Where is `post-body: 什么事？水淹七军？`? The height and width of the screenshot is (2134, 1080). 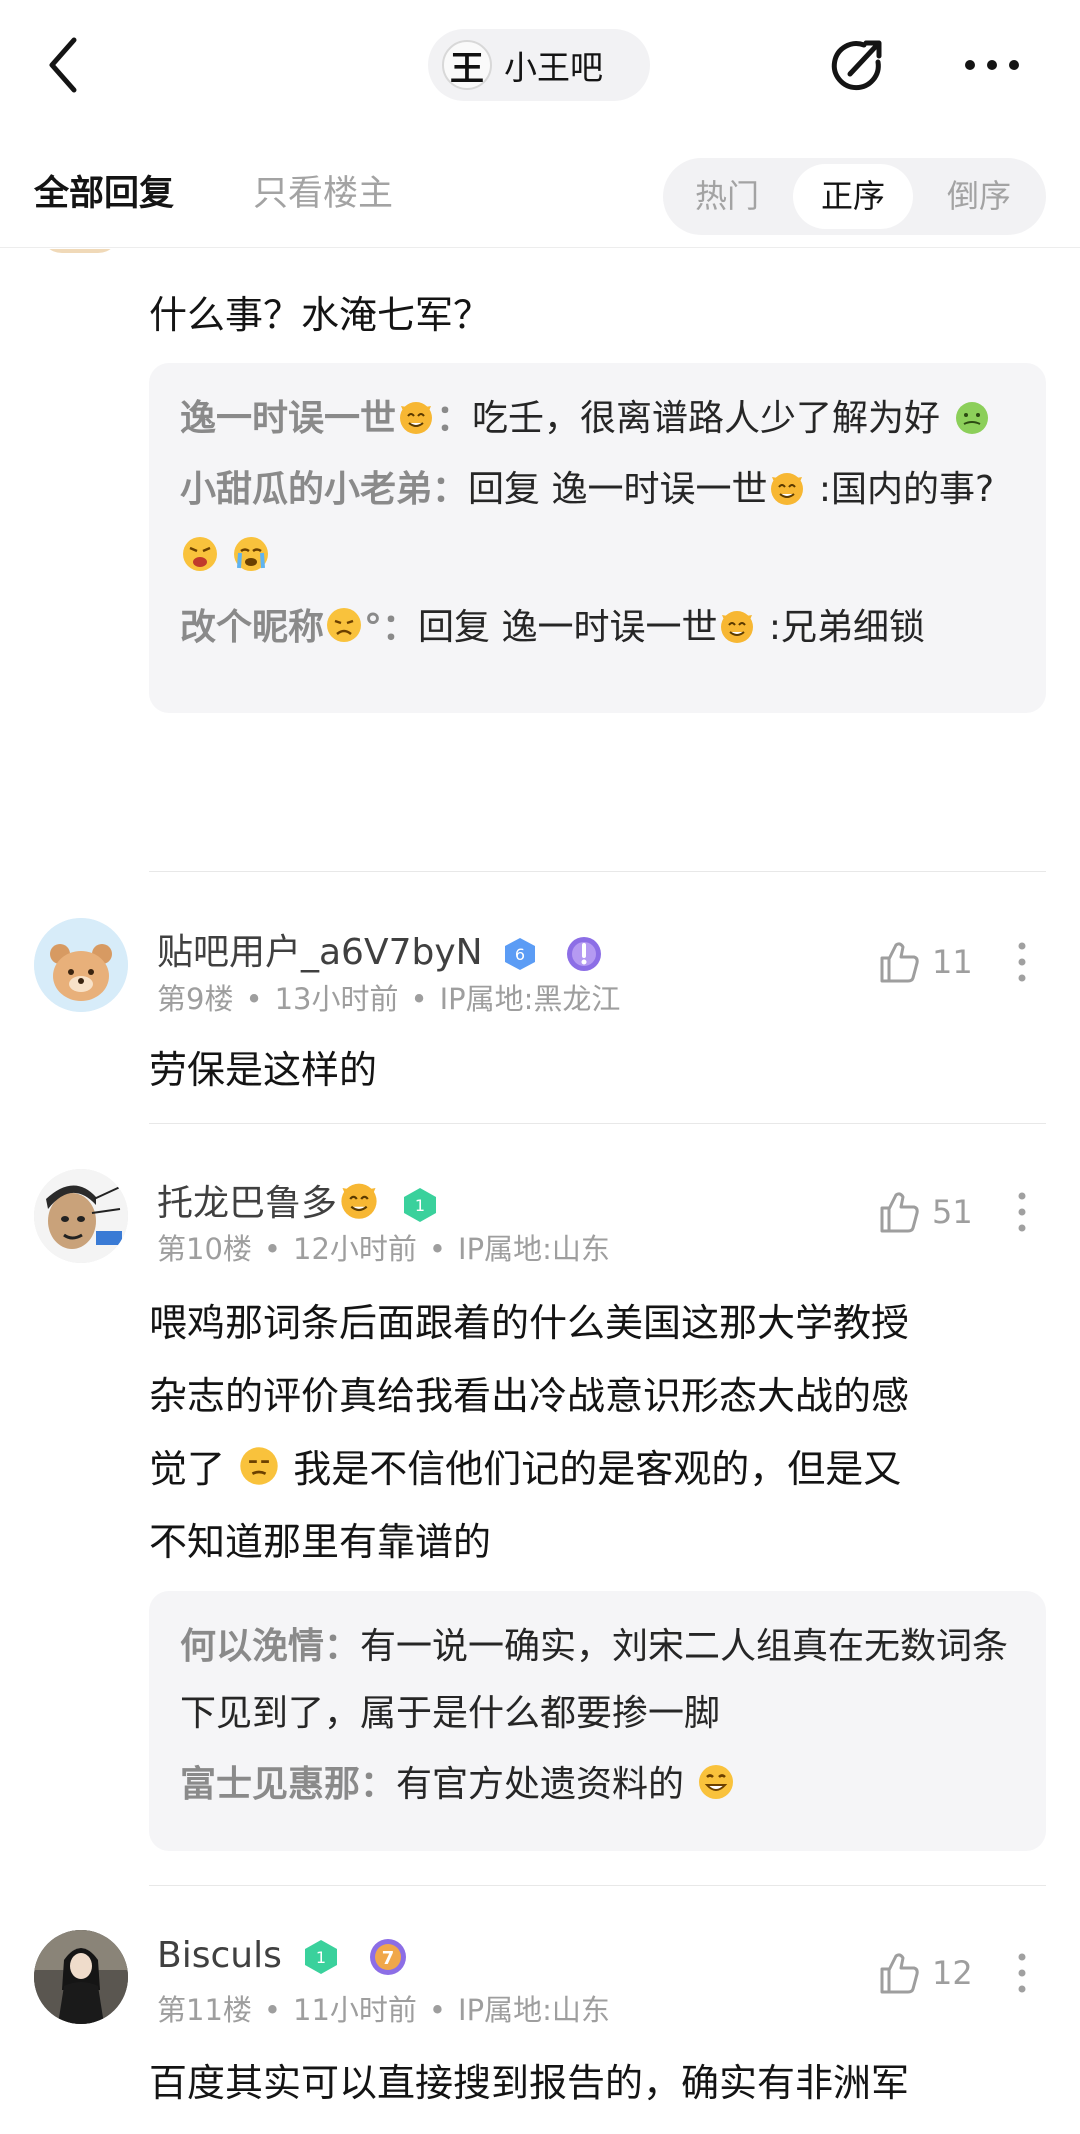
post-body: 什么事？水淹七军？ is located at coordinates (320, 315).